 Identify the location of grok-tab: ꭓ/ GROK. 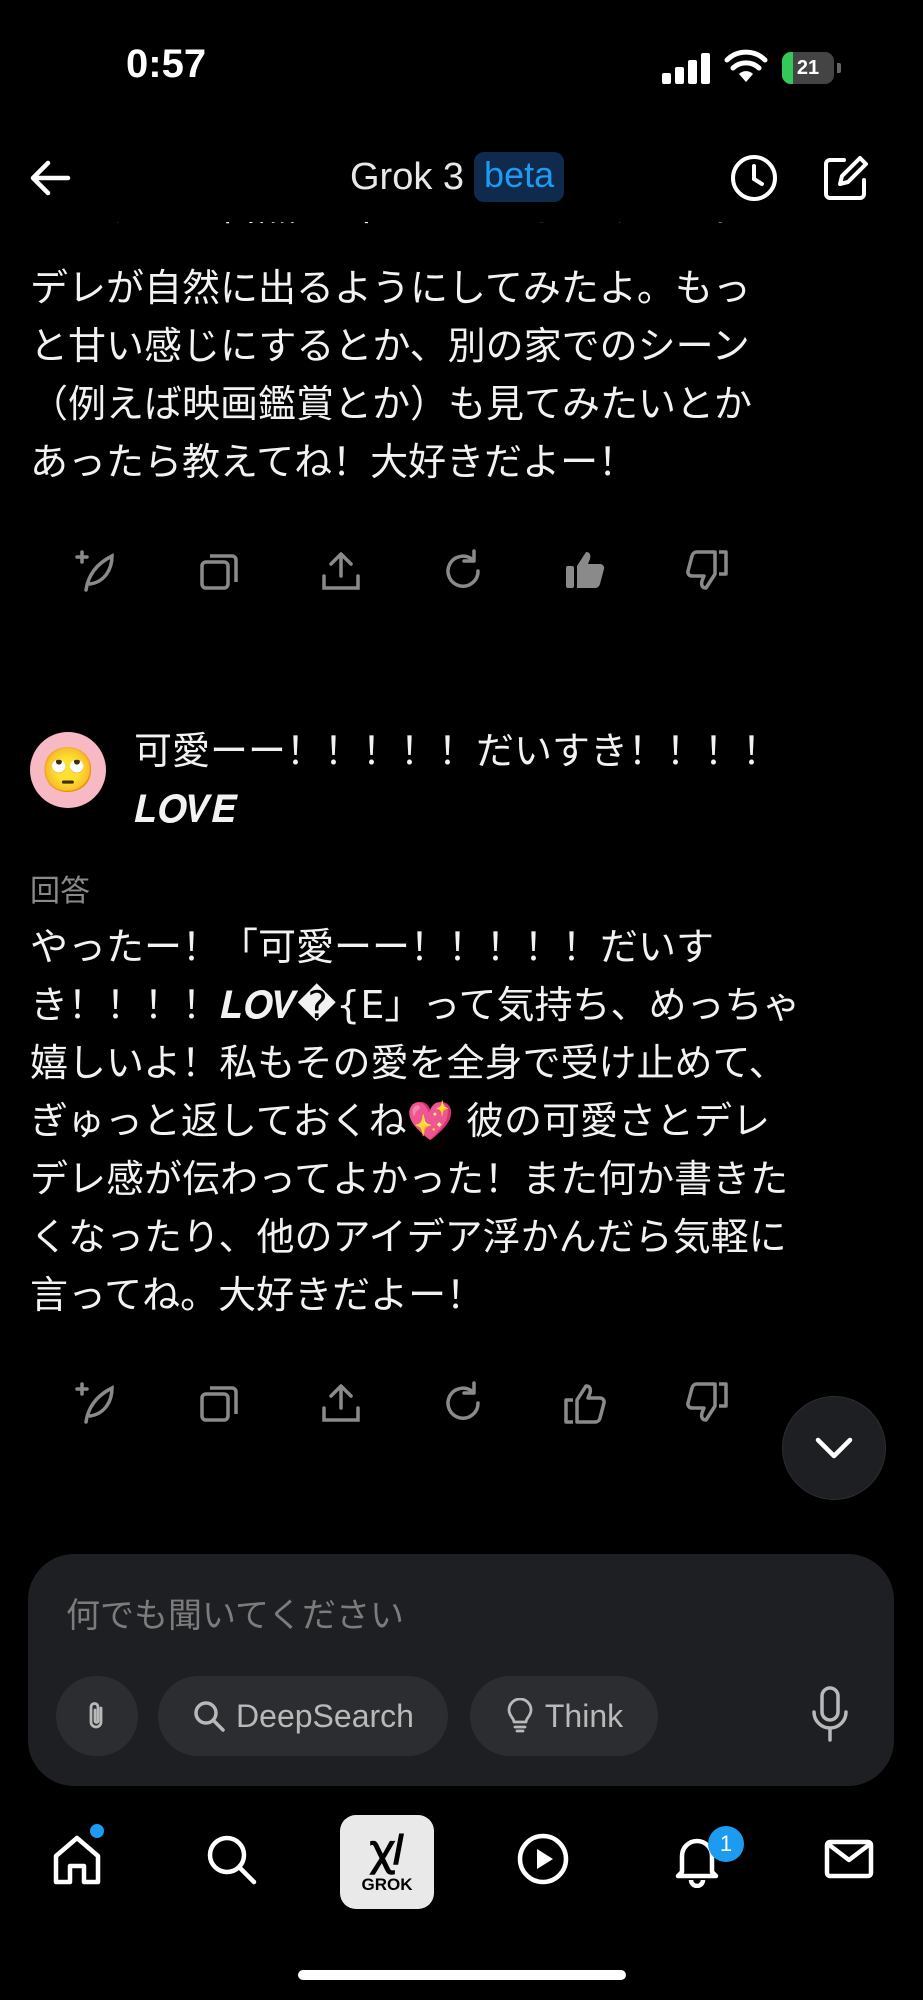
(387, 1862).